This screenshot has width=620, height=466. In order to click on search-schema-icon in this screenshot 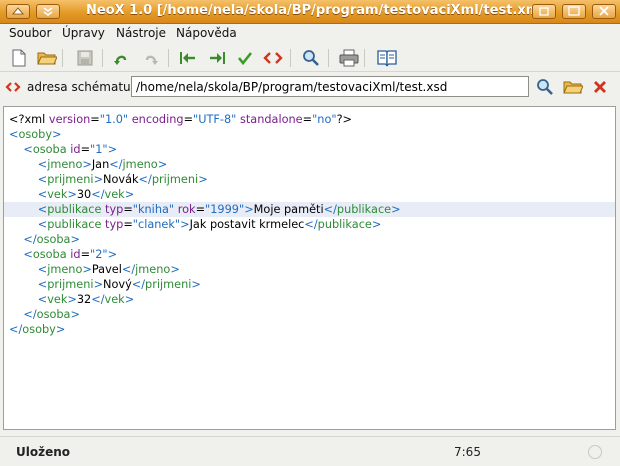, I will do `click(545, 87)`.